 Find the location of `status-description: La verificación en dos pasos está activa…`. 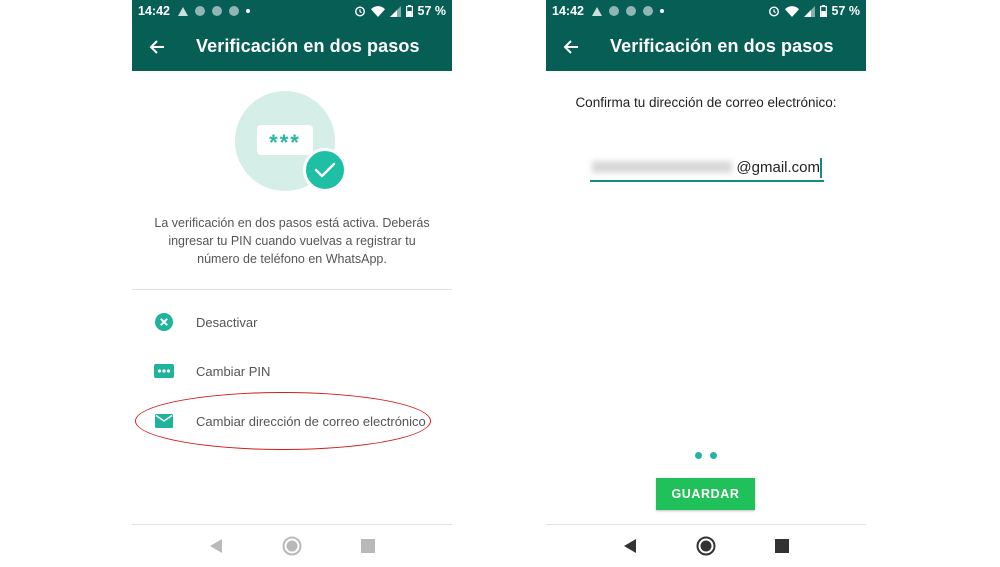

status-description: La verificación en dos pasos está activa… is located at coordinates (292, 241).